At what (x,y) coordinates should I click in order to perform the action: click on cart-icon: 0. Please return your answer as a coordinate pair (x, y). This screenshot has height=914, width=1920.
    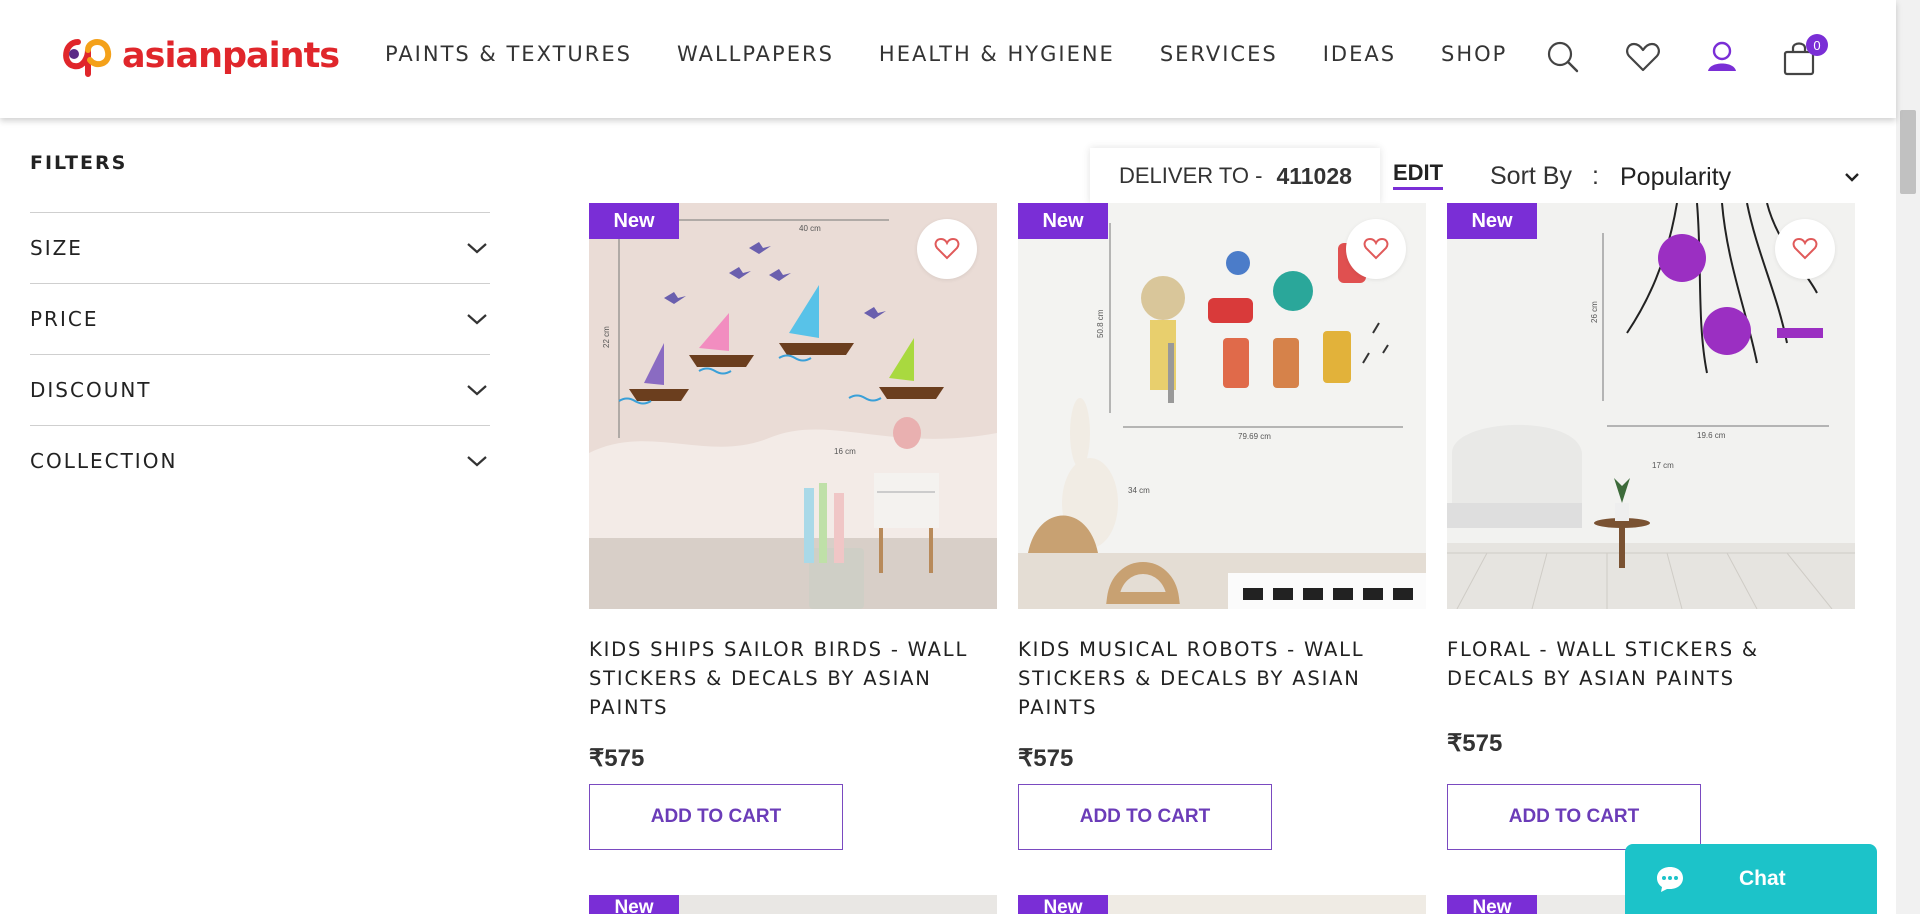
    Looking at the image, I should click on (1805, 55).